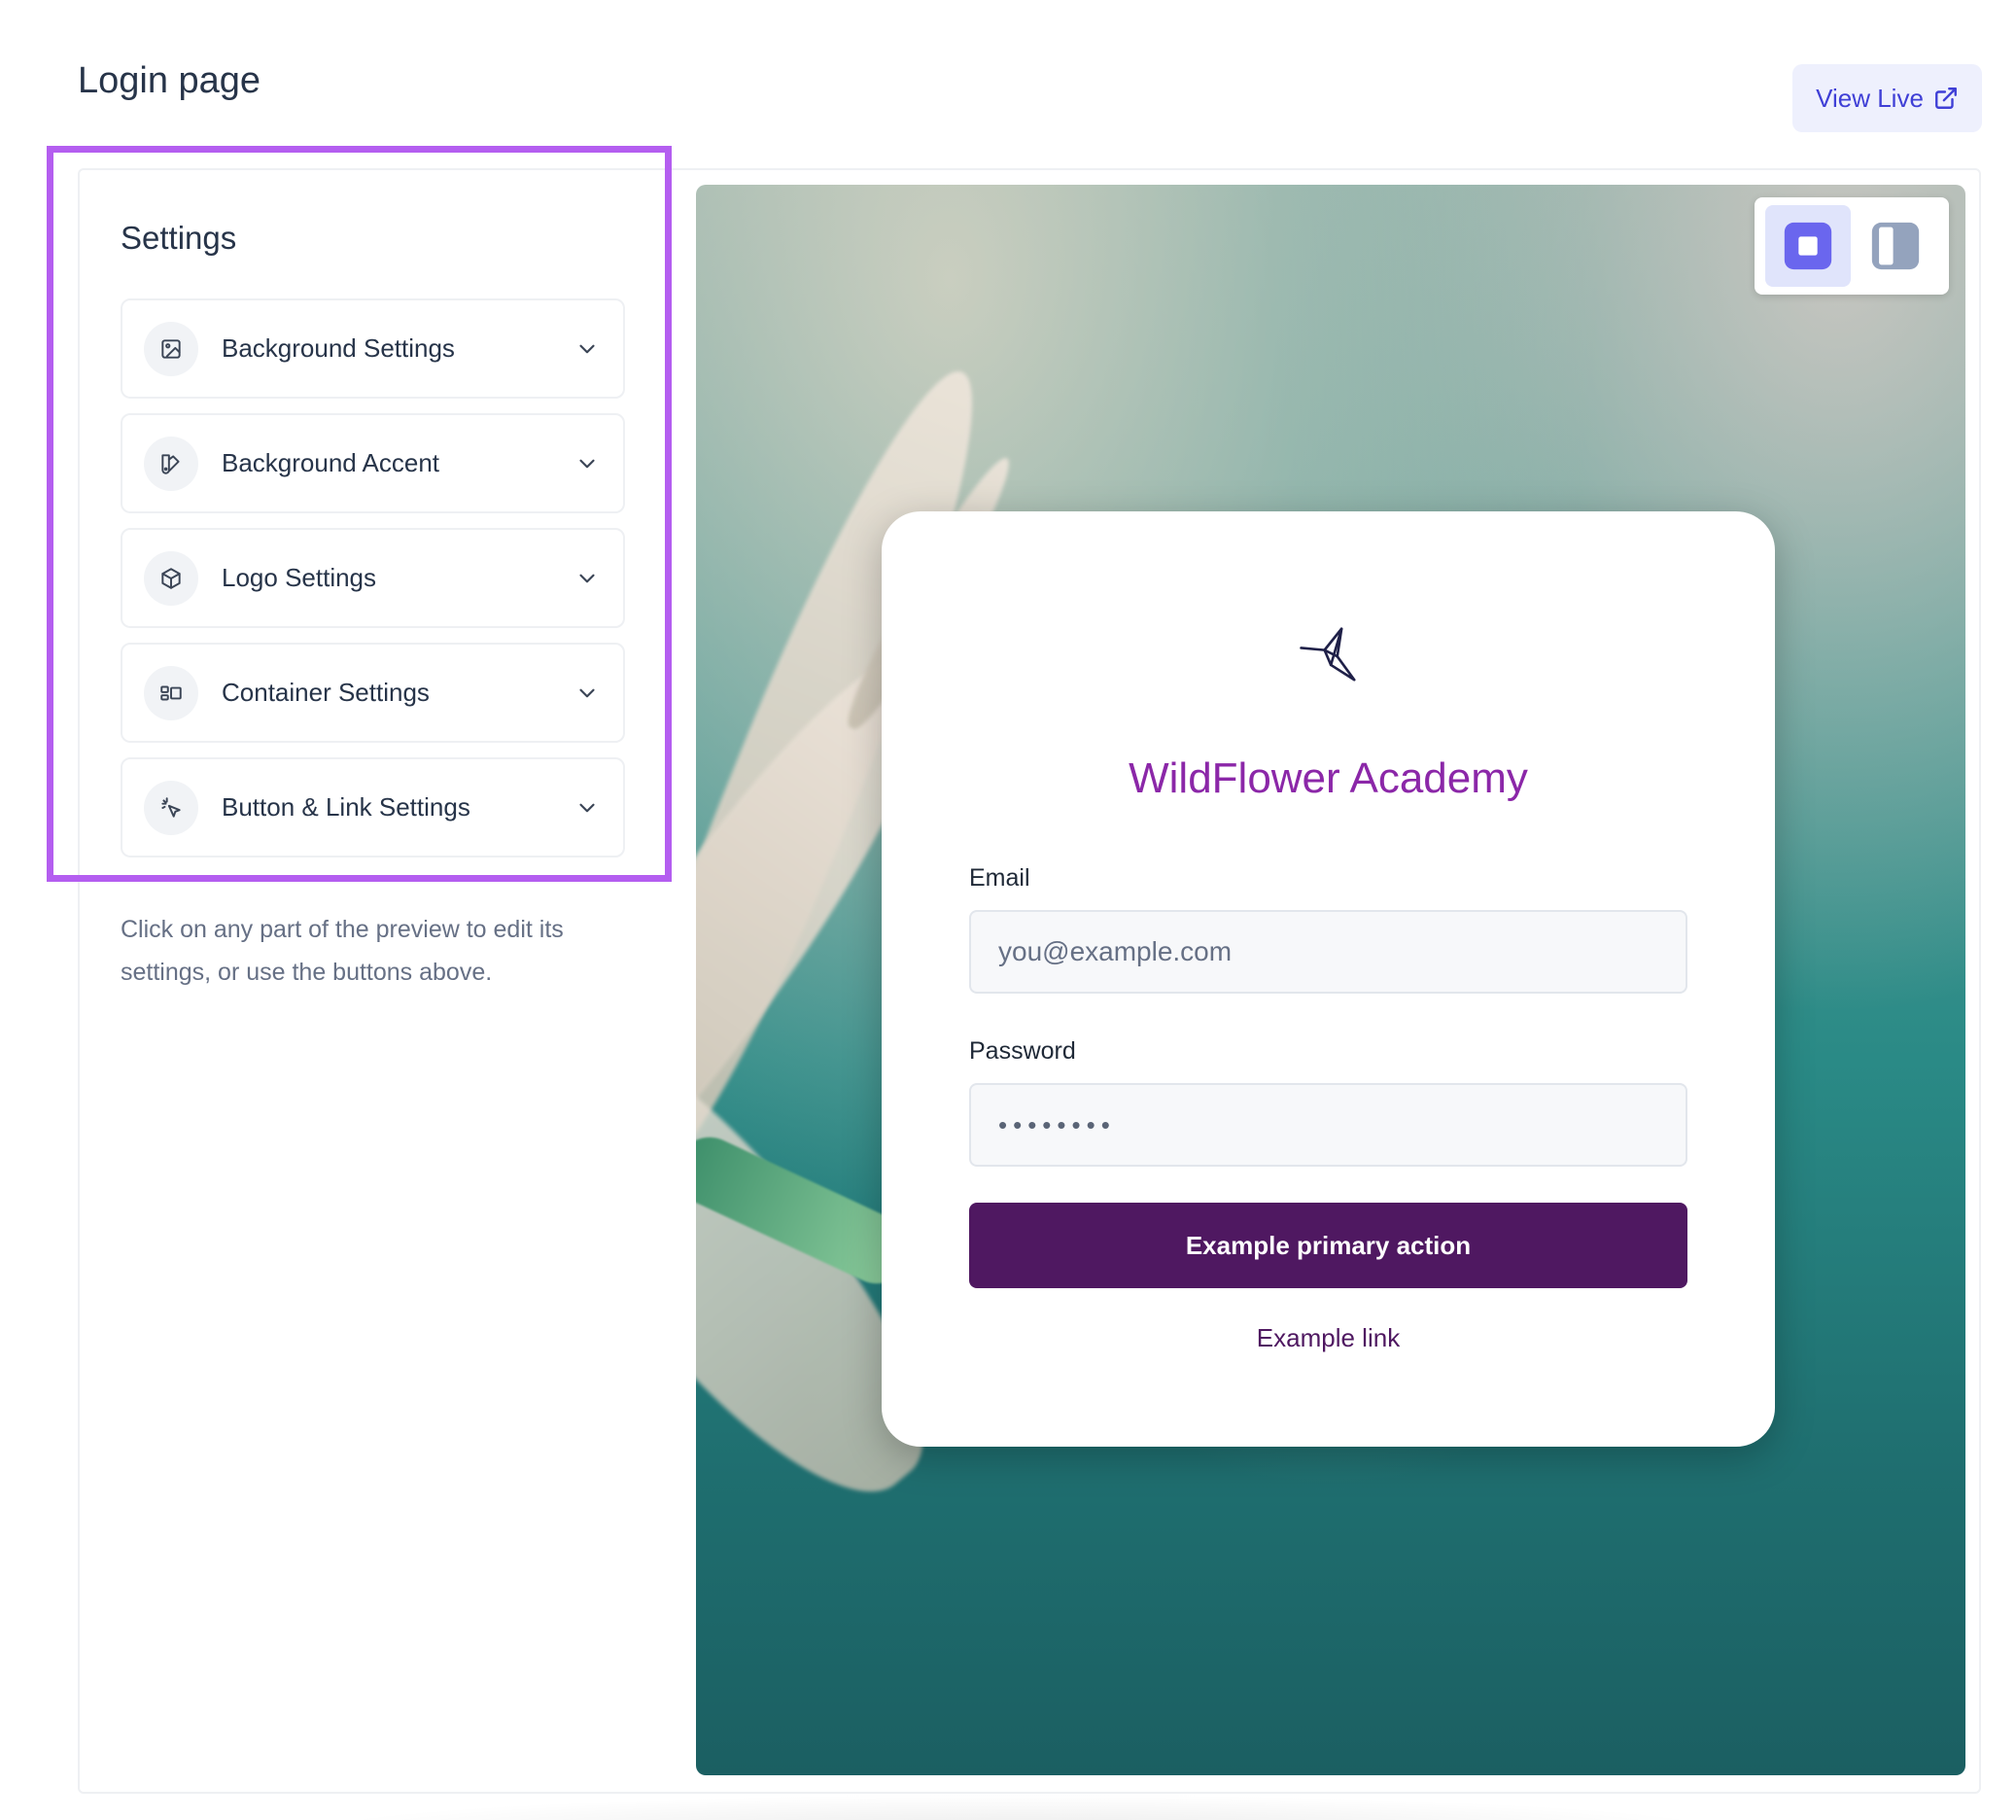 The image size is (2016, 1820). Describe the element at coordinates (179, 238) in the screenshot. I see `settings-title: Settings` at that location.